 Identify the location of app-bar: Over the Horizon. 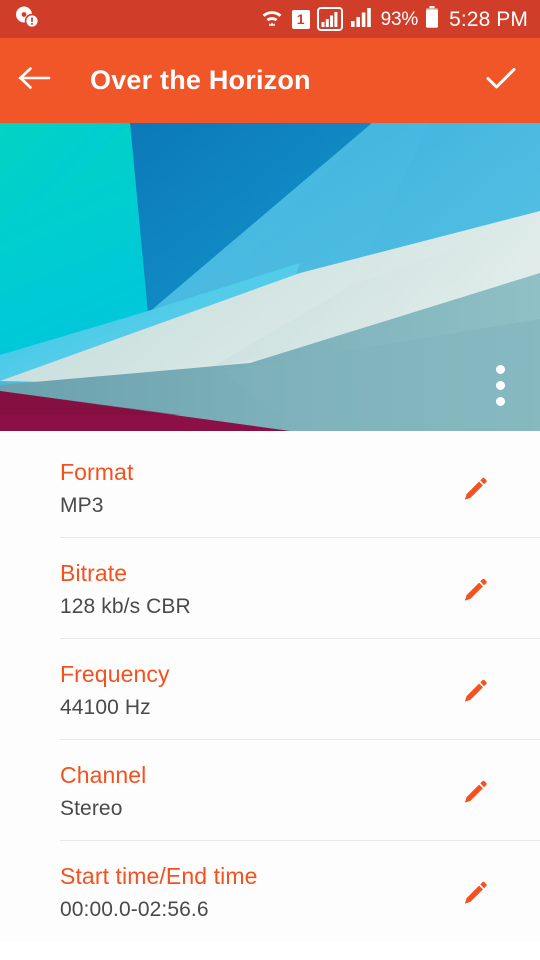
(270, 80).